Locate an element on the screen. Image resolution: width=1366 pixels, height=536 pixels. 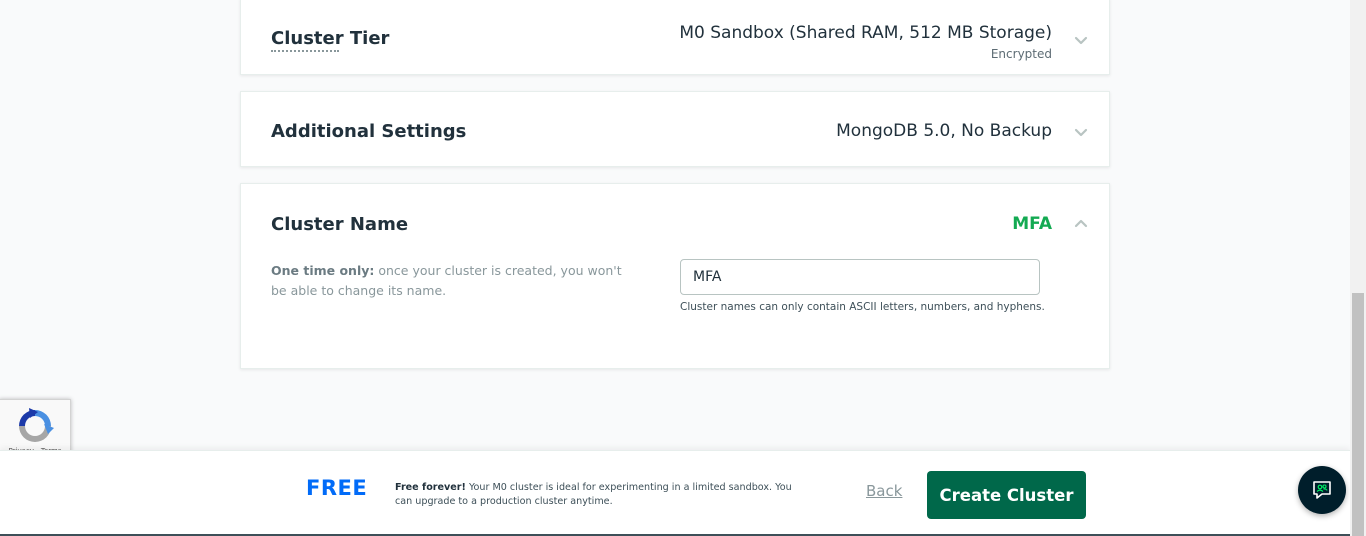
scrollbar-thumb is located at coordinates (1358, 414).